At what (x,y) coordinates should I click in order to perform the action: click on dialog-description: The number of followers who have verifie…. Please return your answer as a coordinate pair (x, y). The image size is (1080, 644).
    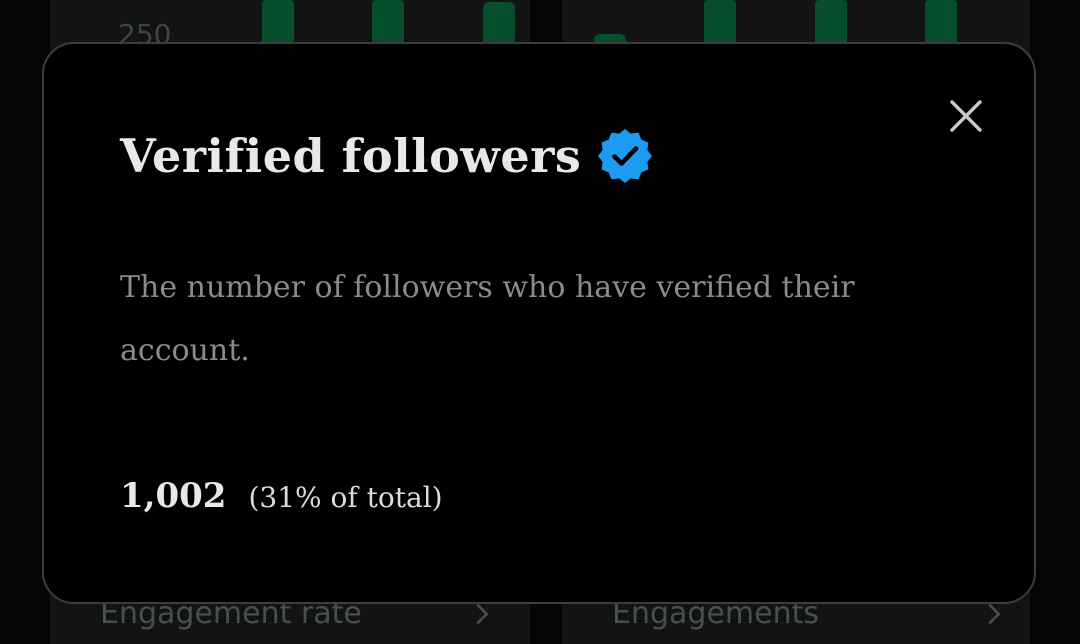
    Looking at the image, I should click on (487, 319).